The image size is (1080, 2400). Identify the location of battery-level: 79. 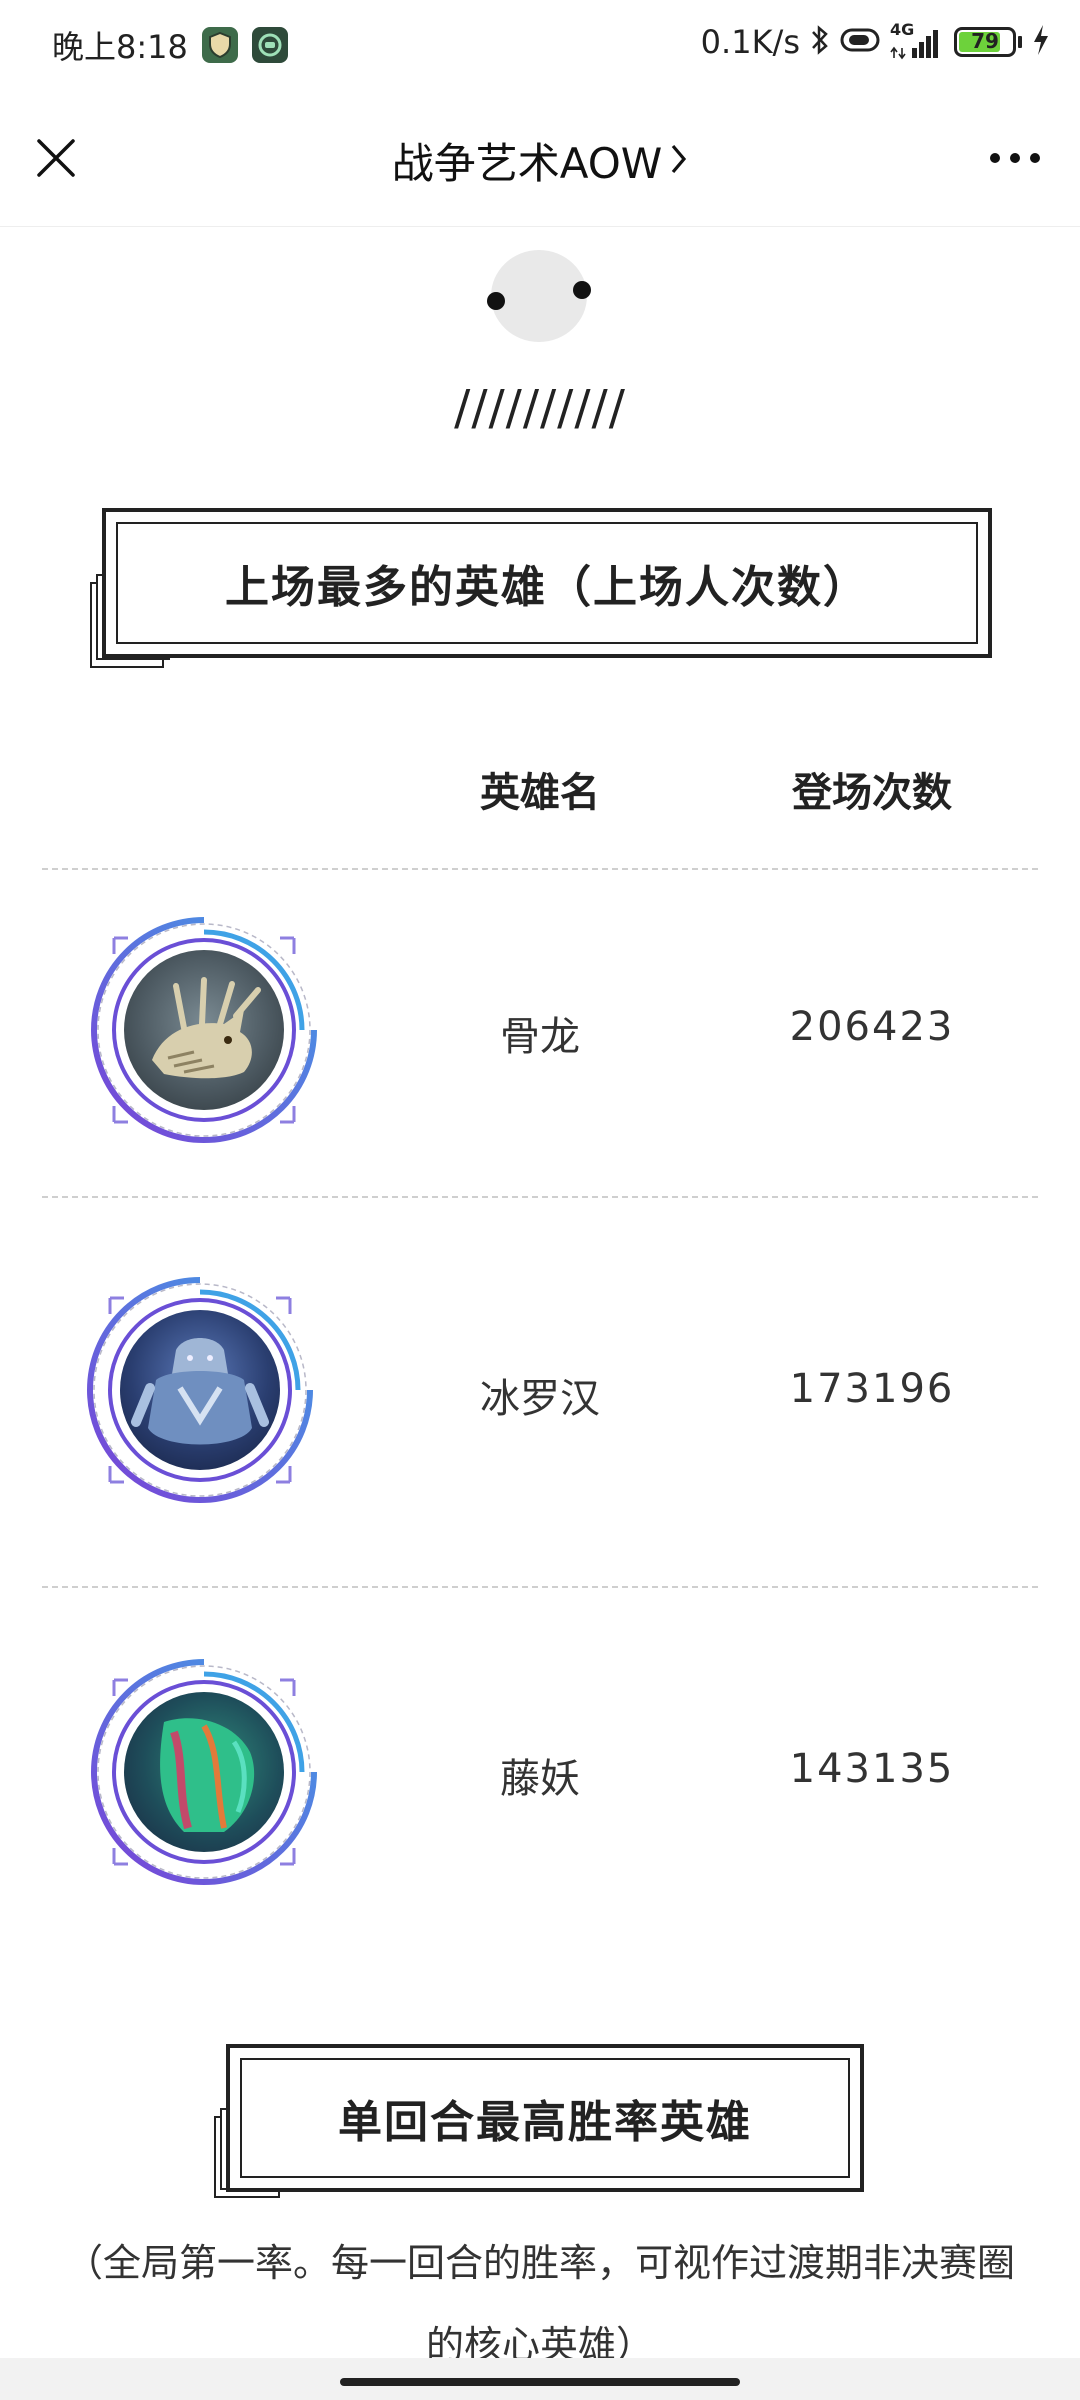
(985, 41).